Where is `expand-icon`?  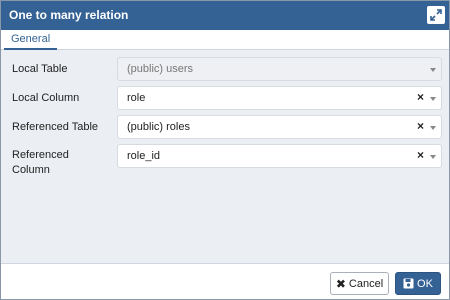
expand-icon is located at coordinates (436, 15).